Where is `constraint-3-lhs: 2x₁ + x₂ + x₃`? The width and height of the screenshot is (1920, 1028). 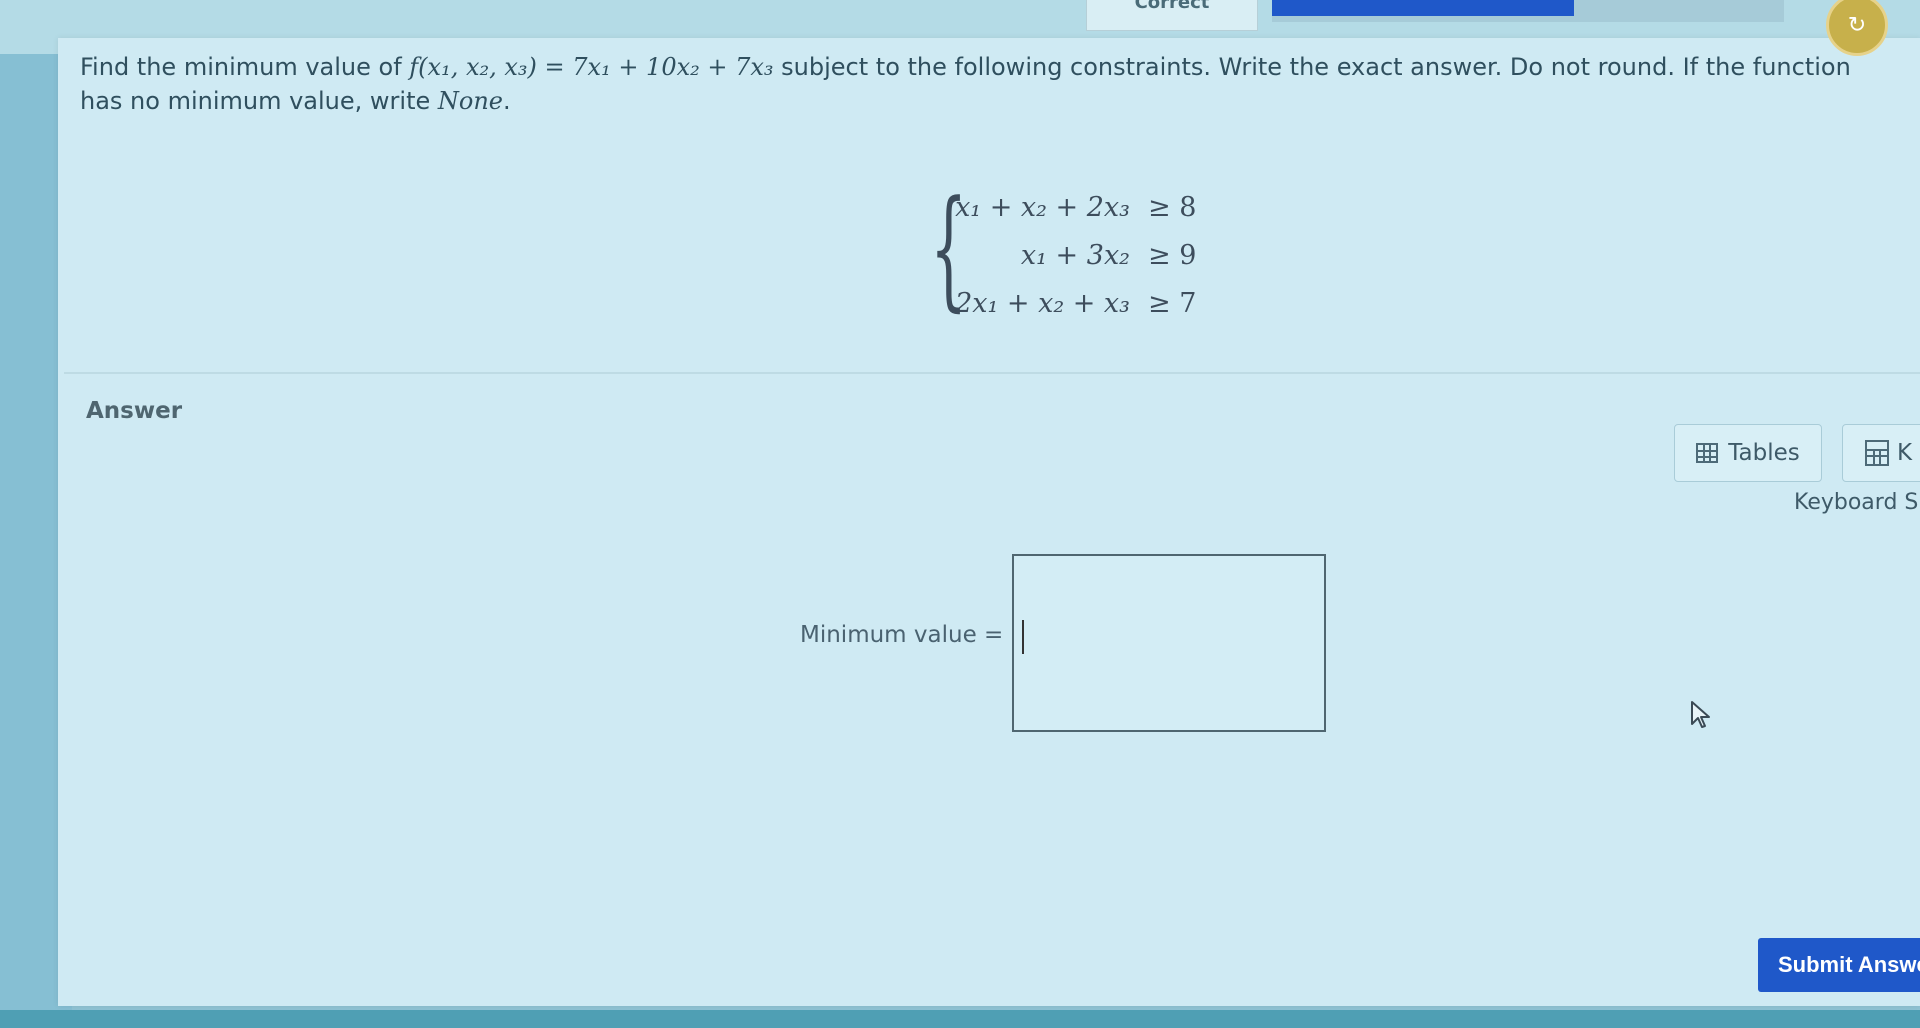
constraint-3-lhs: 2x₁ + x₂ + x₃ is located at coordinates (1042, 303).